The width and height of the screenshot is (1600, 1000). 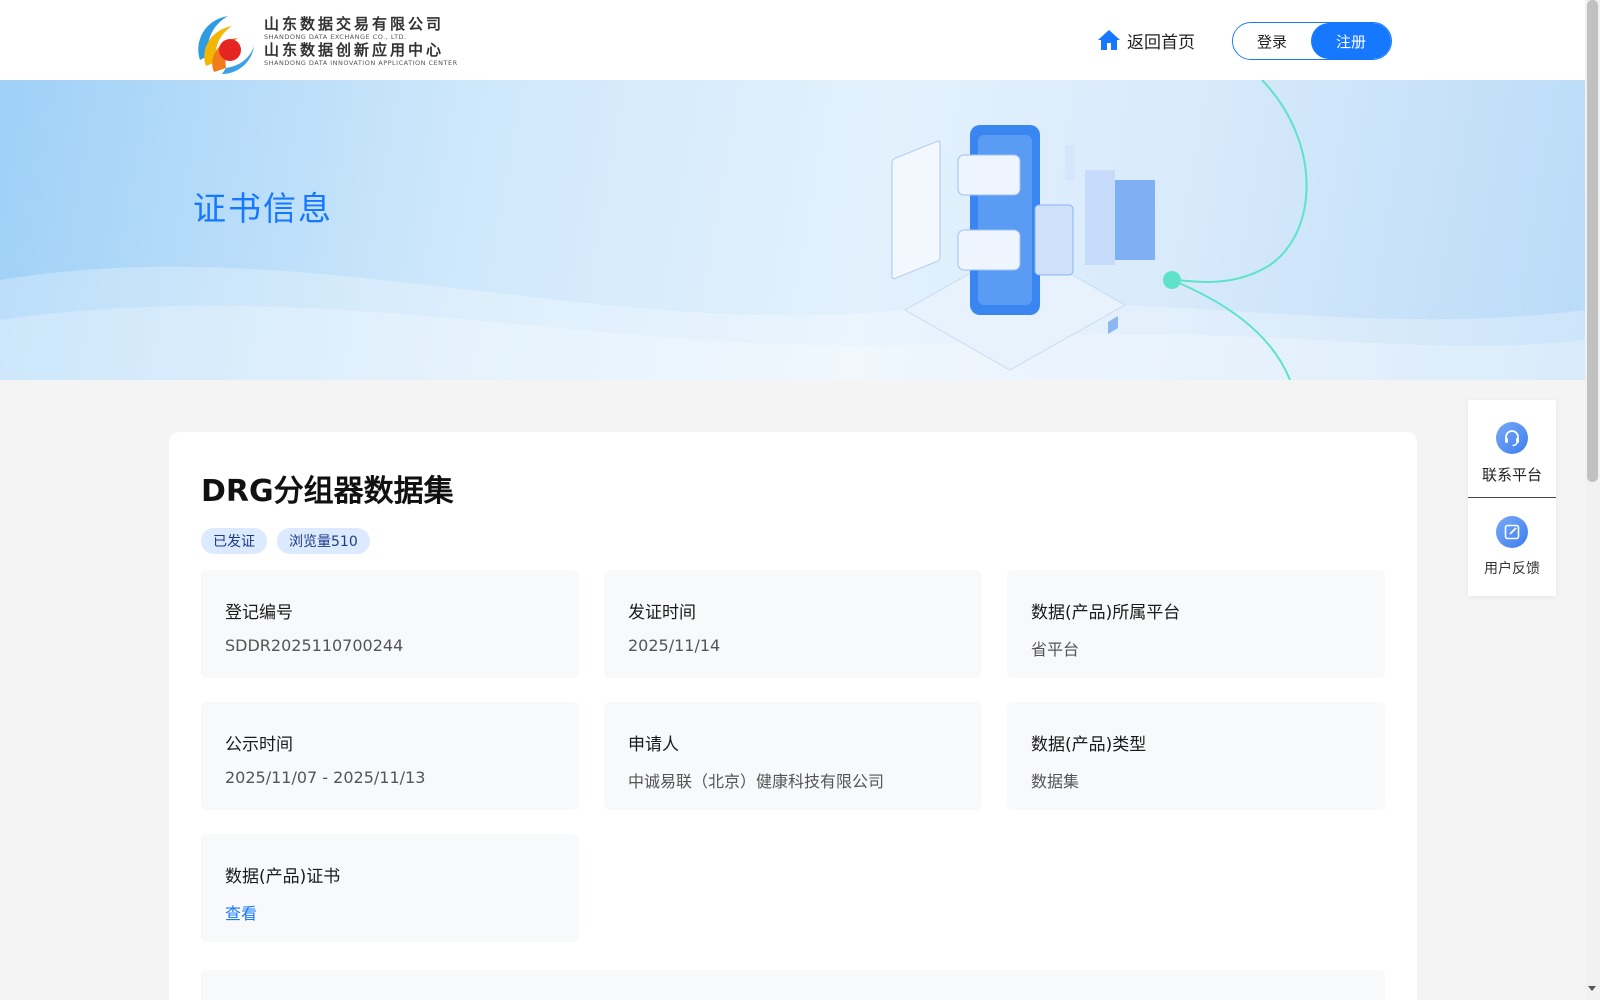 I want to click on home-icon, so click(x=1109, y=40).